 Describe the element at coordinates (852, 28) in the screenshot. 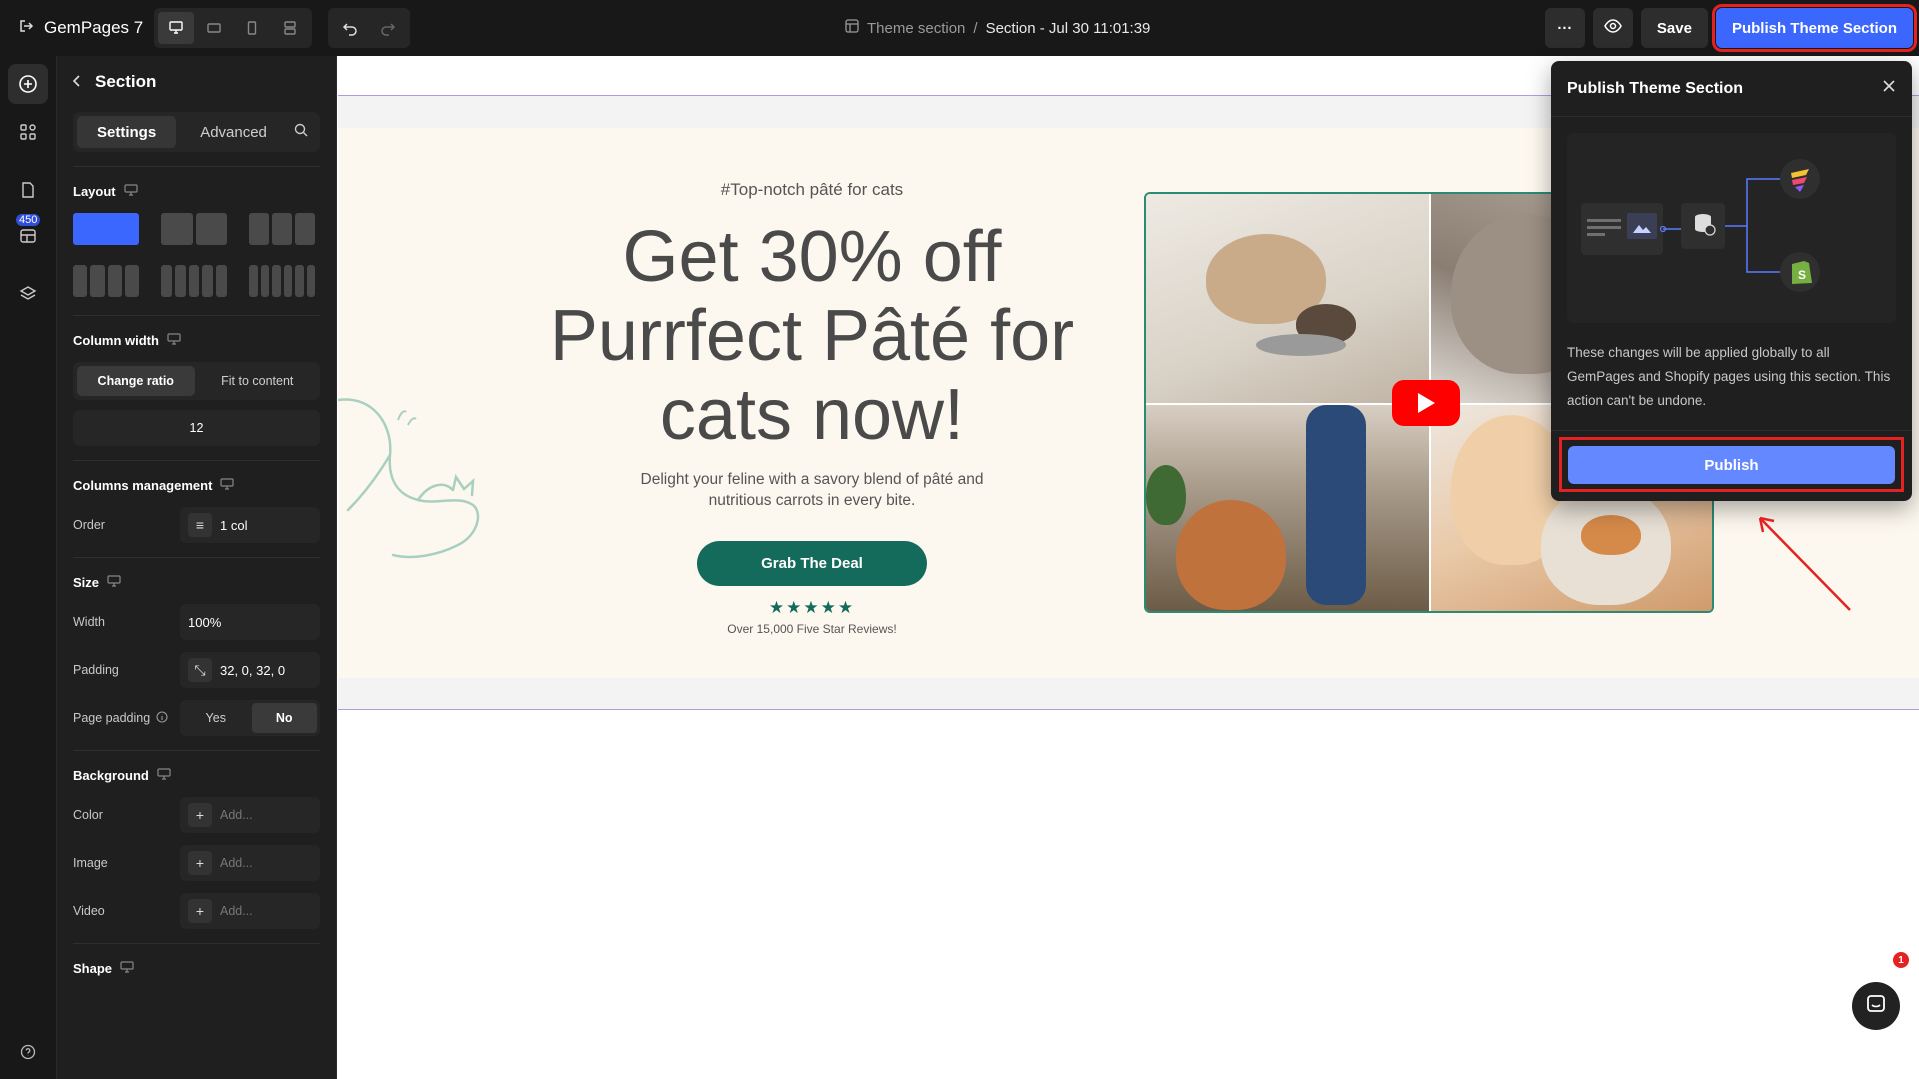

I see `section-icon` at that location.